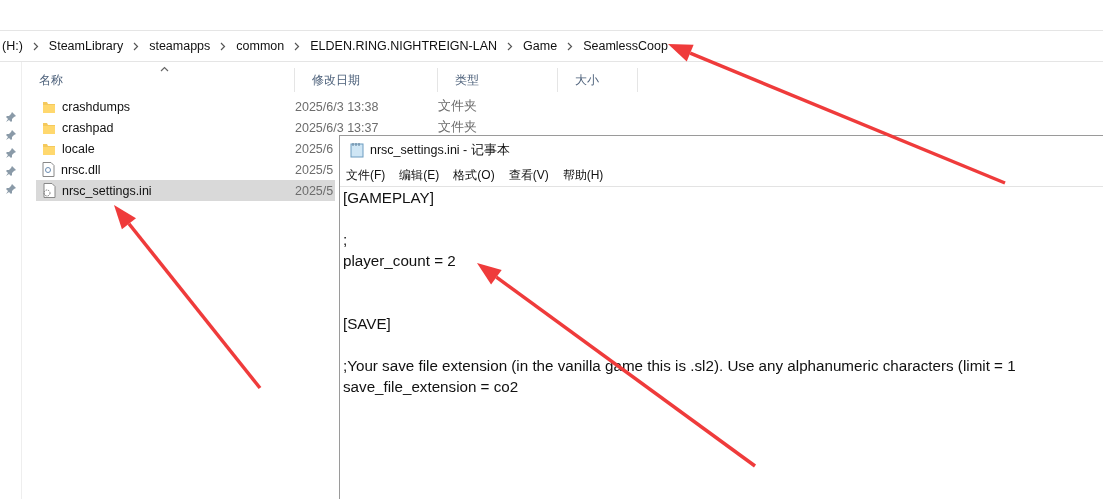  I want to click on menu-item: 查看(V), so click(528, 175).